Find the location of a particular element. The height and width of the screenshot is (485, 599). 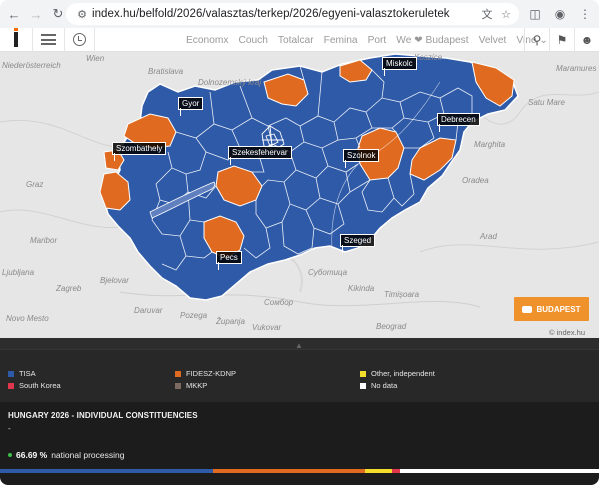

legend-label-tisa: TISA is located at coordinates (27, 373).